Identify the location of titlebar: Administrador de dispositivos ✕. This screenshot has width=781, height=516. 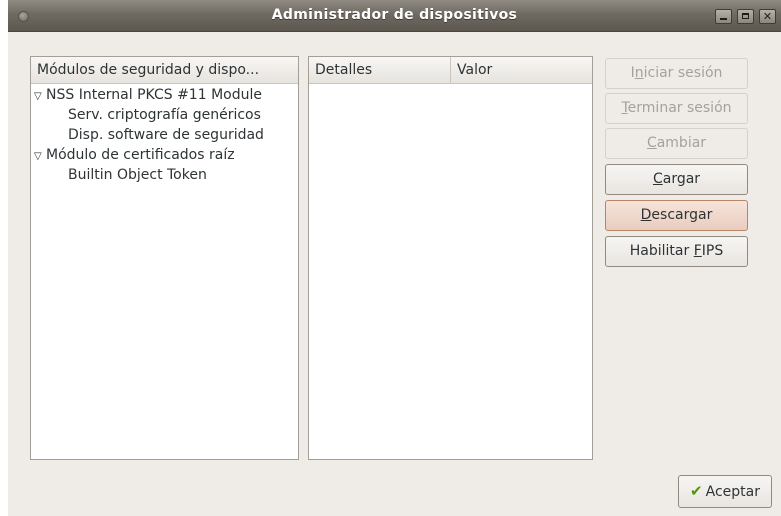
(394, 16).